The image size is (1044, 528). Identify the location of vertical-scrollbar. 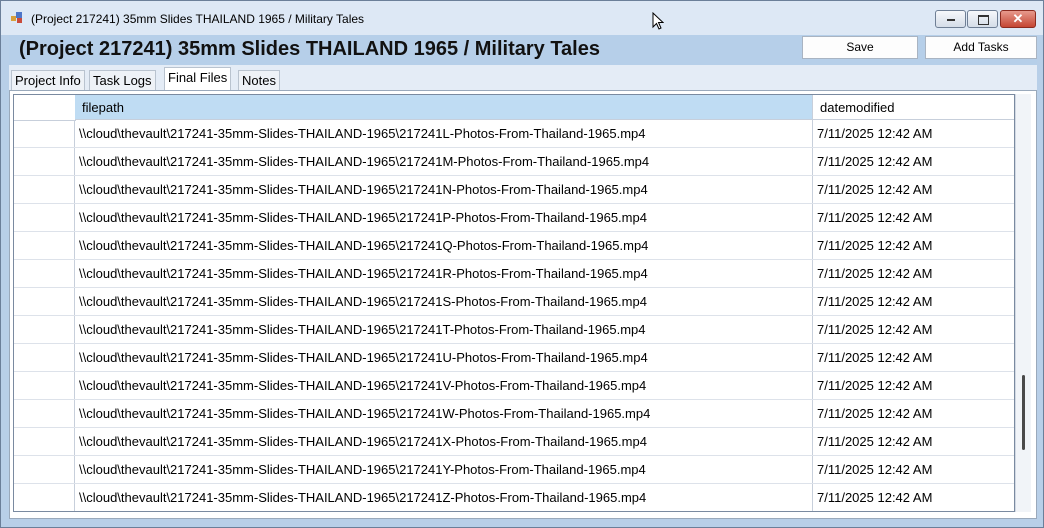
(1023, 303).